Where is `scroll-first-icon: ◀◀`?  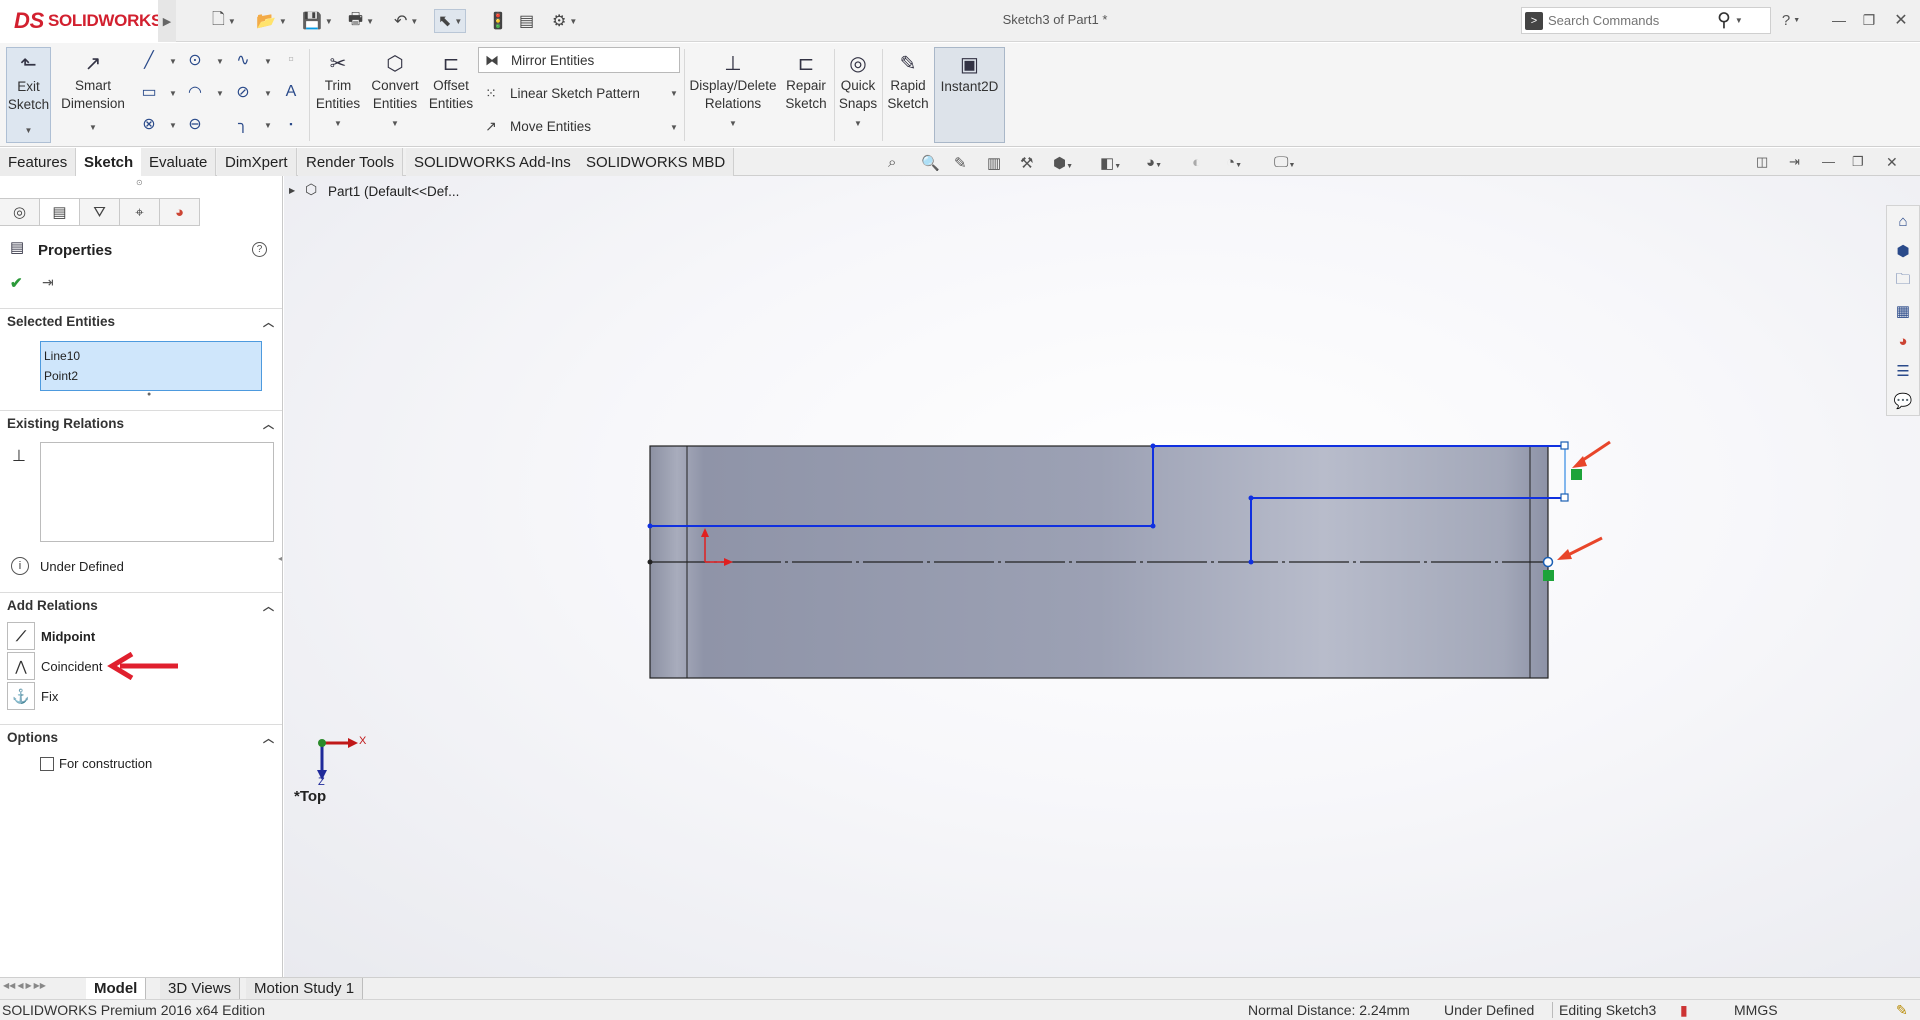
scroll-first-icon: ◀◀ is located at coordinates (9, 988).